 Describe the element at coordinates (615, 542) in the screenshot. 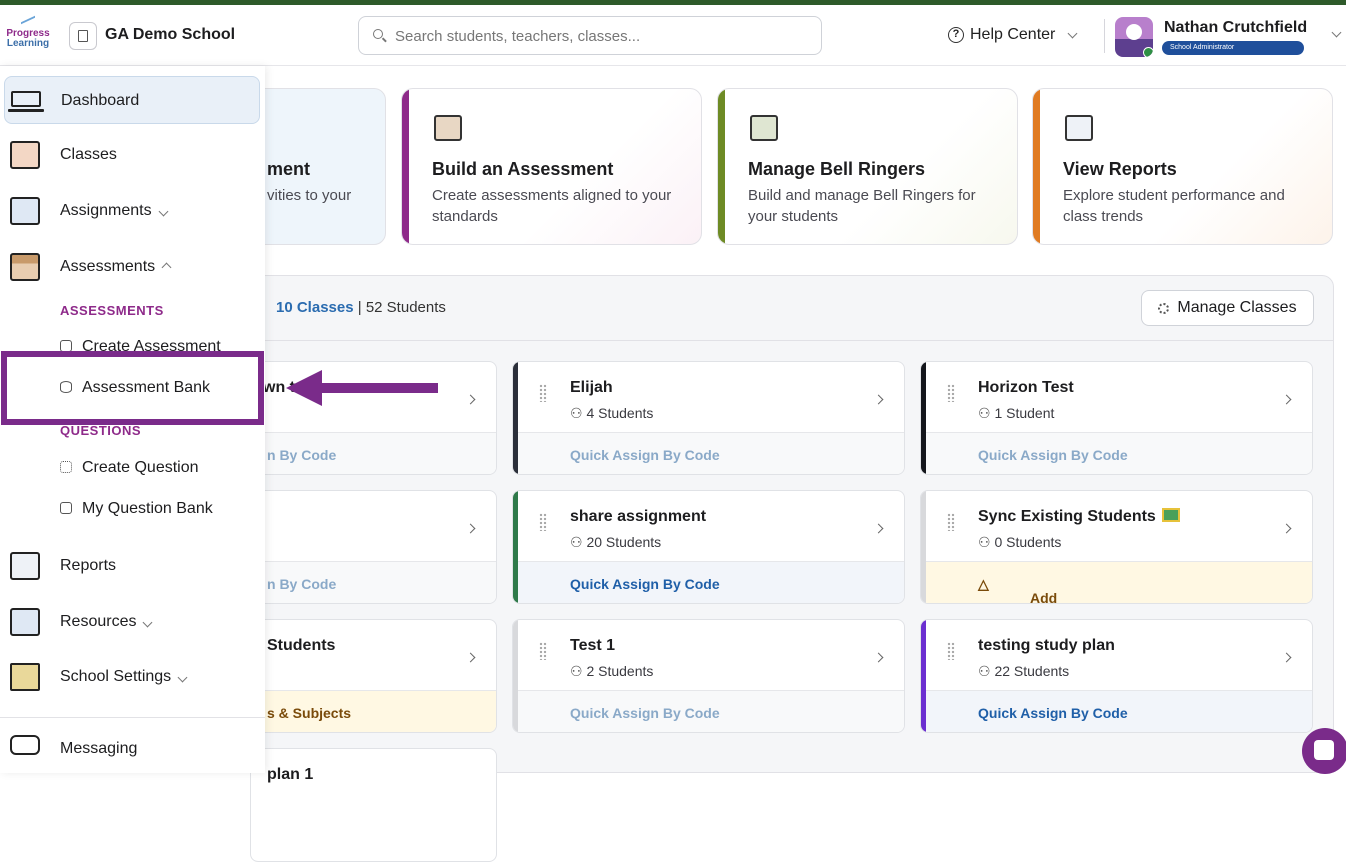

I see `student-count: 20 Students` at that location.